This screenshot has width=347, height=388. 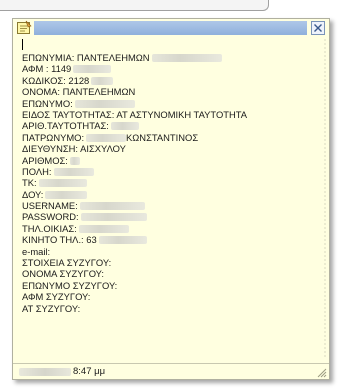 What do you see at coordinates (172, 148) in the screenshot?
I see `note-line: ΔΙΕΥΘΥΝΣΗ: ΑΙΣΧΥΛΟΥ` at bounding box center [172, 148].